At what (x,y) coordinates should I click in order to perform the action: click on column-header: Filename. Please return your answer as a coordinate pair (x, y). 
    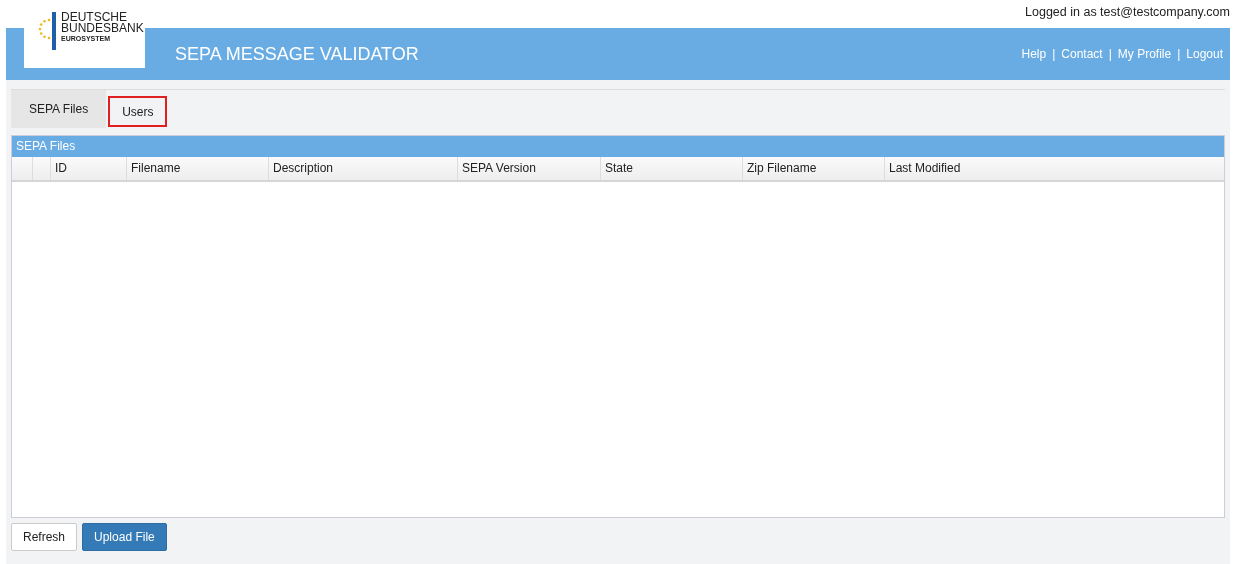
    Looking at the image, I should click on (197, 168).